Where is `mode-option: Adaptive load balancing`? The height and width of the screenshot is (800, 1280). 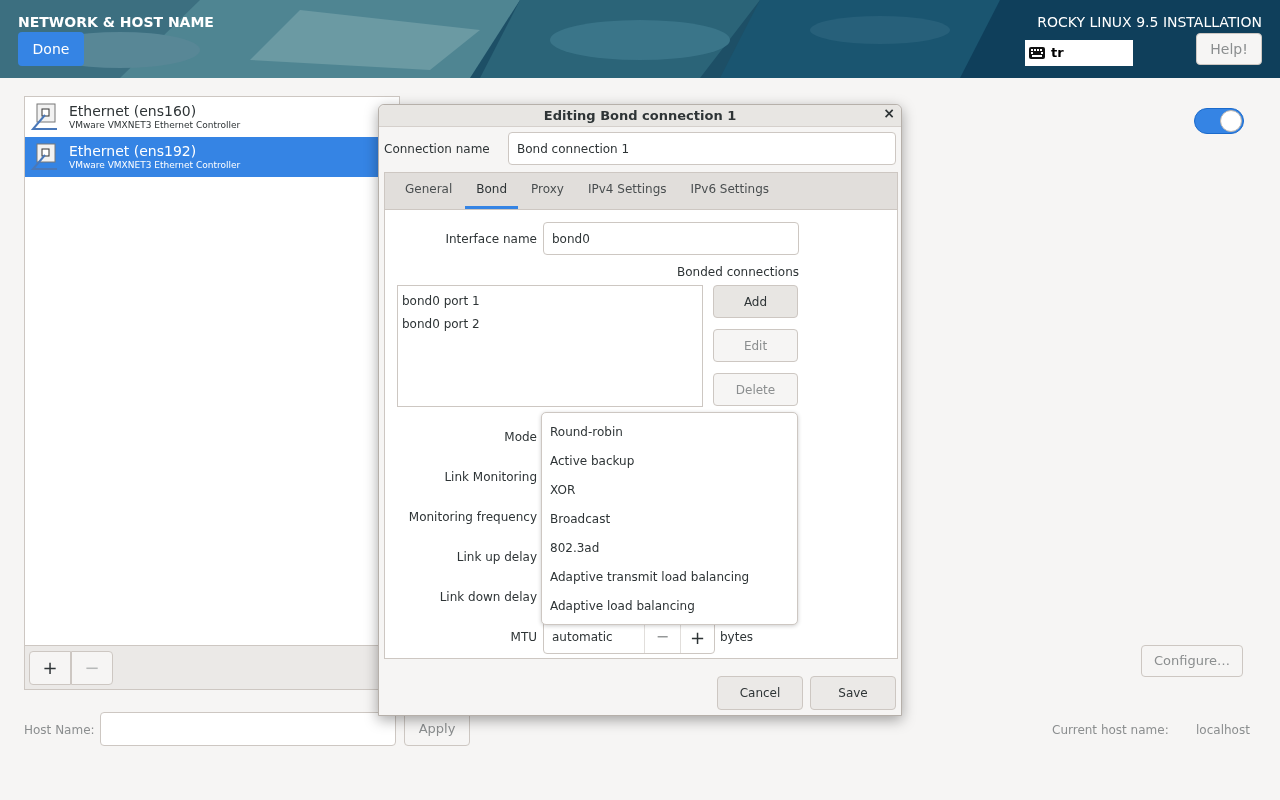
mode-option: Adaptive load balancing is located at coordinates (669, 605).